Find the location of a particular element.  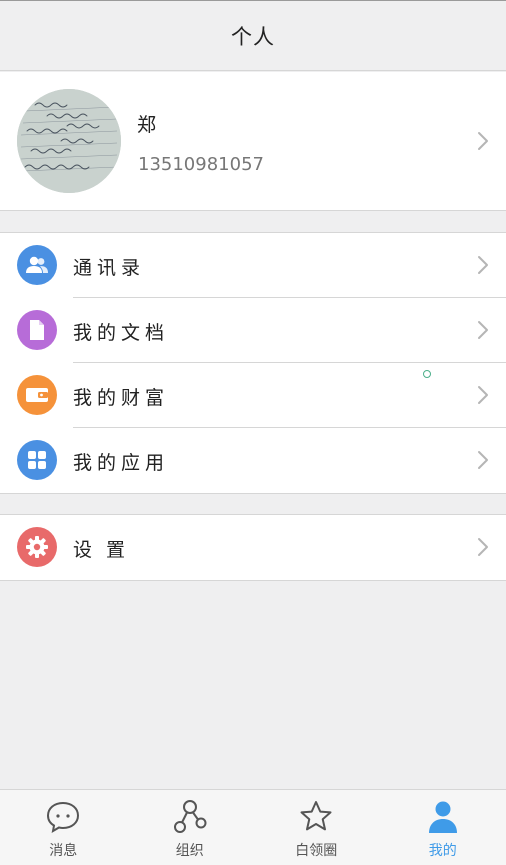

top-bar: 个人 is located at coordinates (253, 36).